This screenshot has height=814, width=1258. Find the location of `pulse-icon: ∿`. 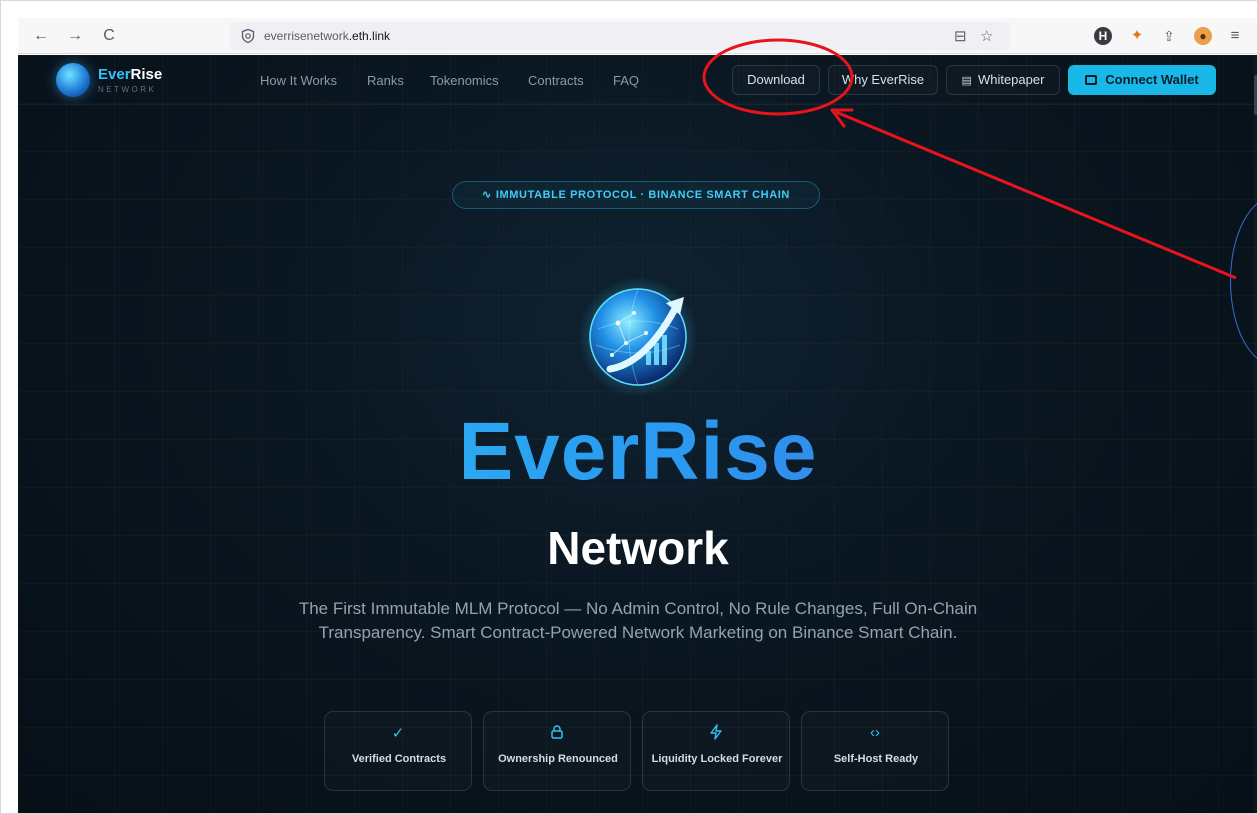

pulse-icon: ∿ is located at coordinates (487, 195).